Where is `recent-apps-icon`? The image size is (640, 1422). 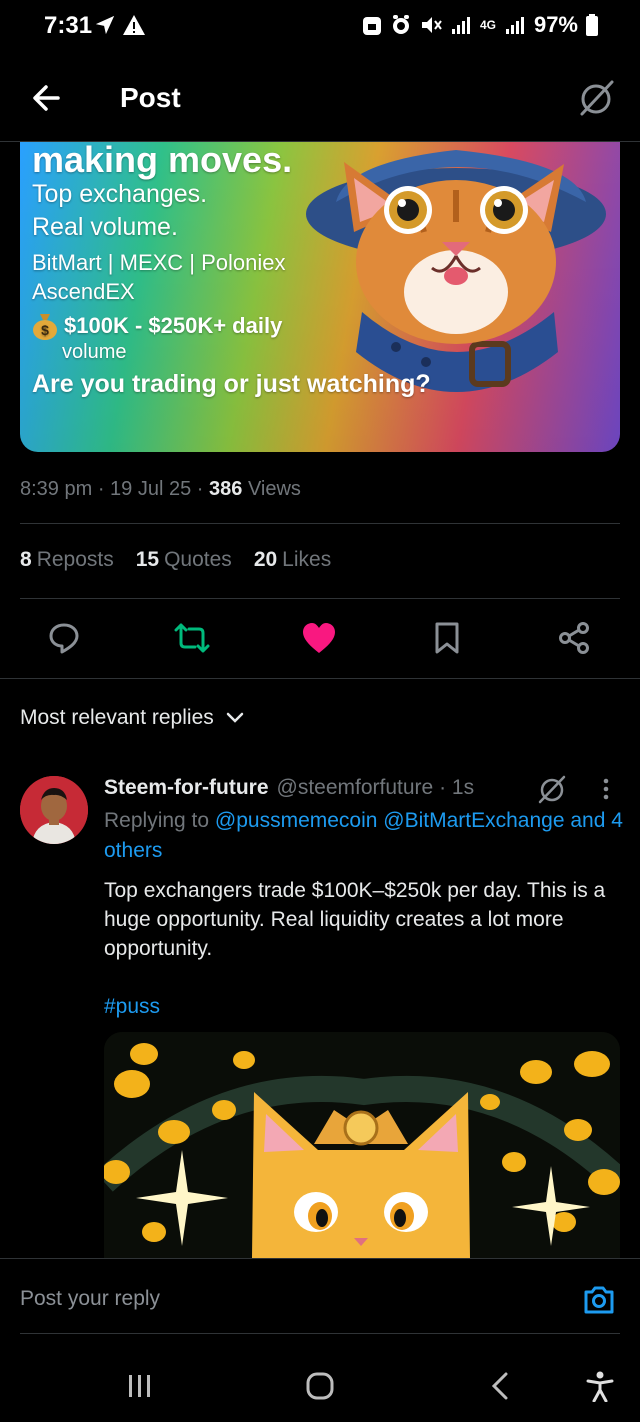 recent-apps-icon is located at coordinates (139, 1386).